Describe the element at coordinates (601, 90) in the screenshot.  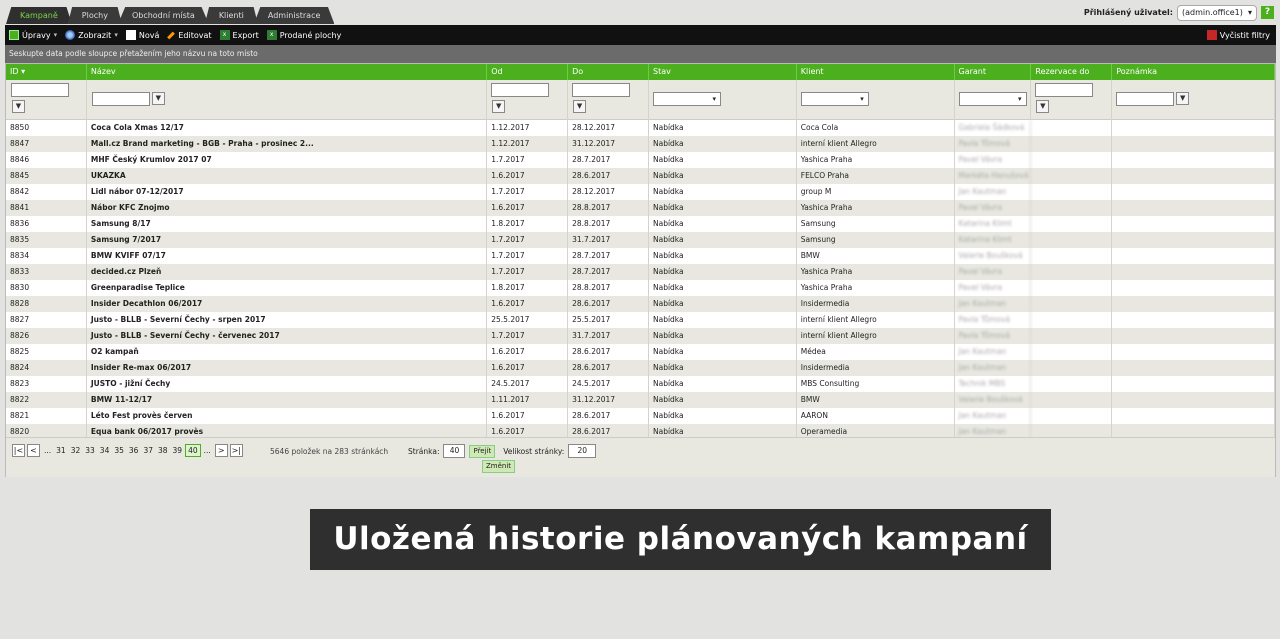
I see `filter-input-do` at that location.